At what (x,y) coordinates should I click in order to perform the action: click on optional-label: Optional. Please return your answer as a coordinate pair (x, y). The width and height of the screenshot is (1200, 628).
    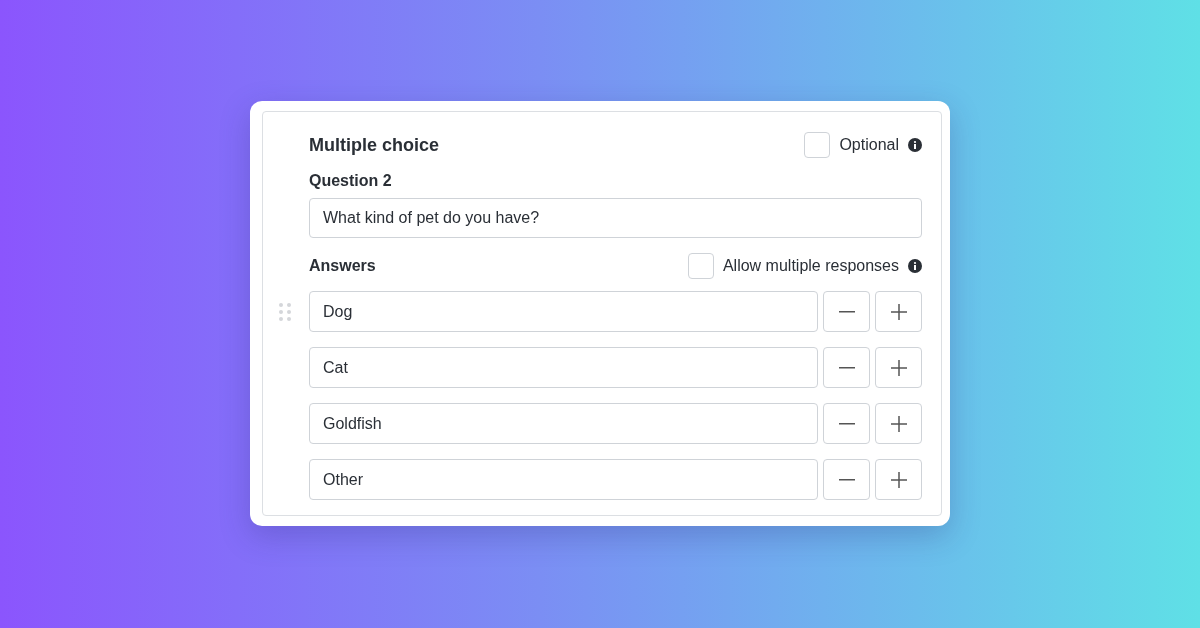
    Looking at the image, I should click on (869, 145).